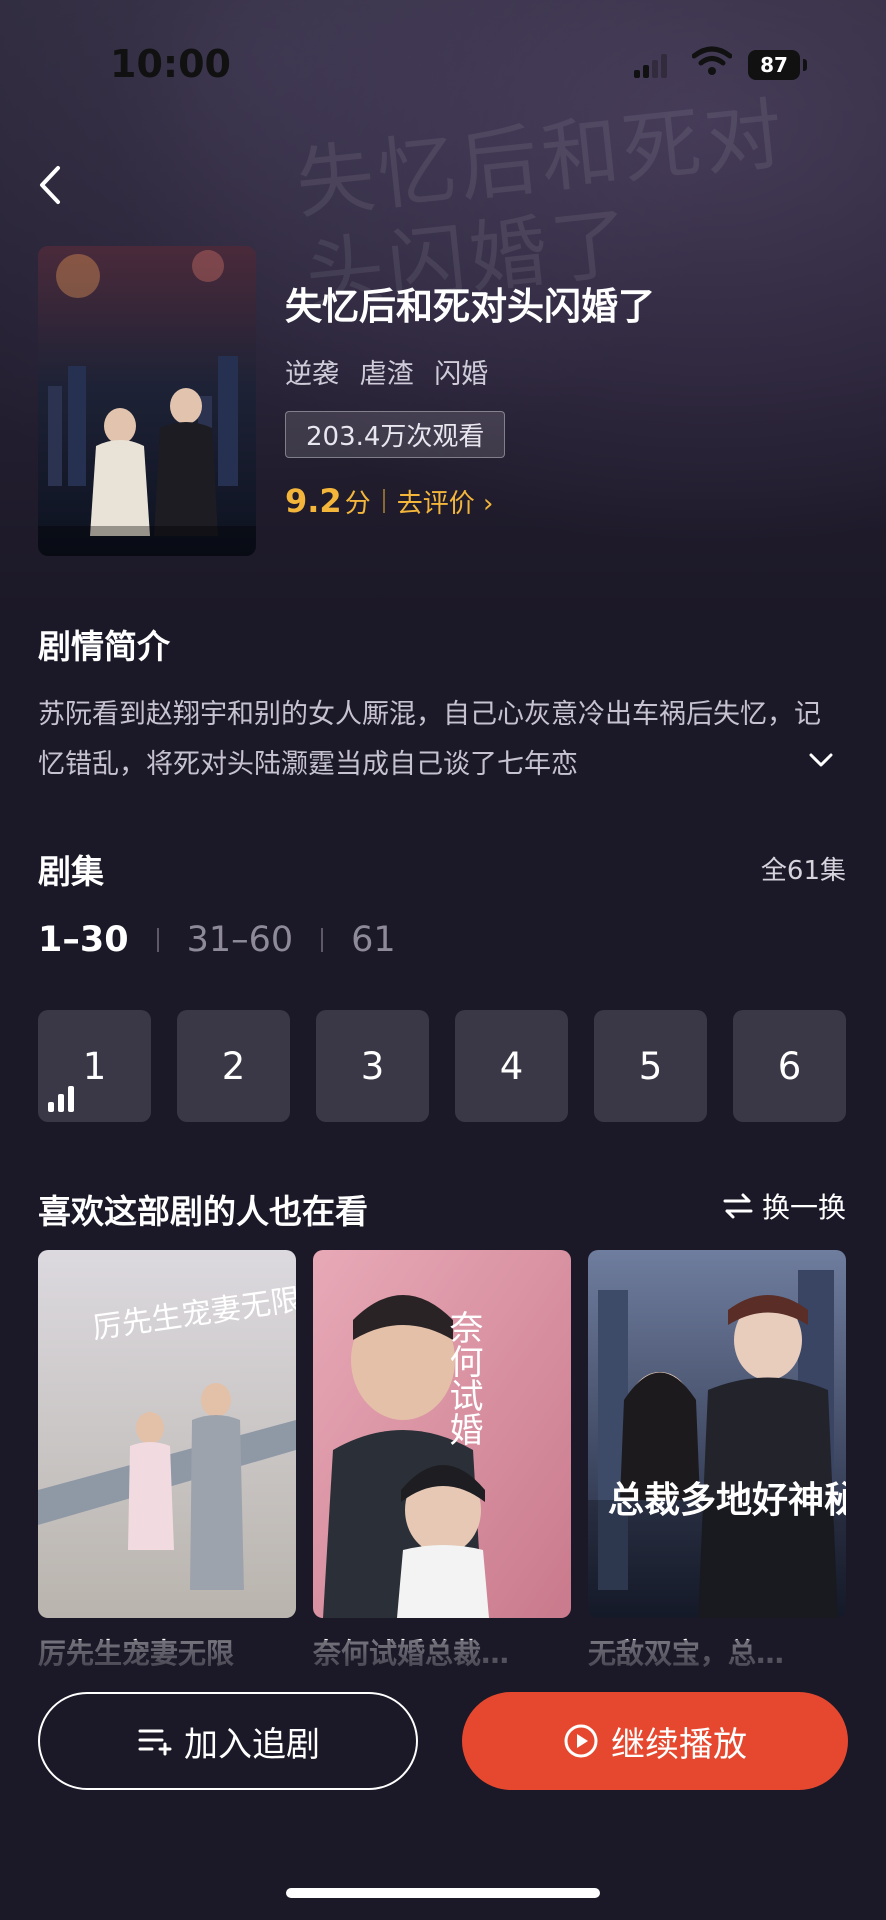 This screenshot has height=1920, width=886. Describe the element at coordinates (357, 504) in the screenshot. I see `rating-unit: 分` at that location.